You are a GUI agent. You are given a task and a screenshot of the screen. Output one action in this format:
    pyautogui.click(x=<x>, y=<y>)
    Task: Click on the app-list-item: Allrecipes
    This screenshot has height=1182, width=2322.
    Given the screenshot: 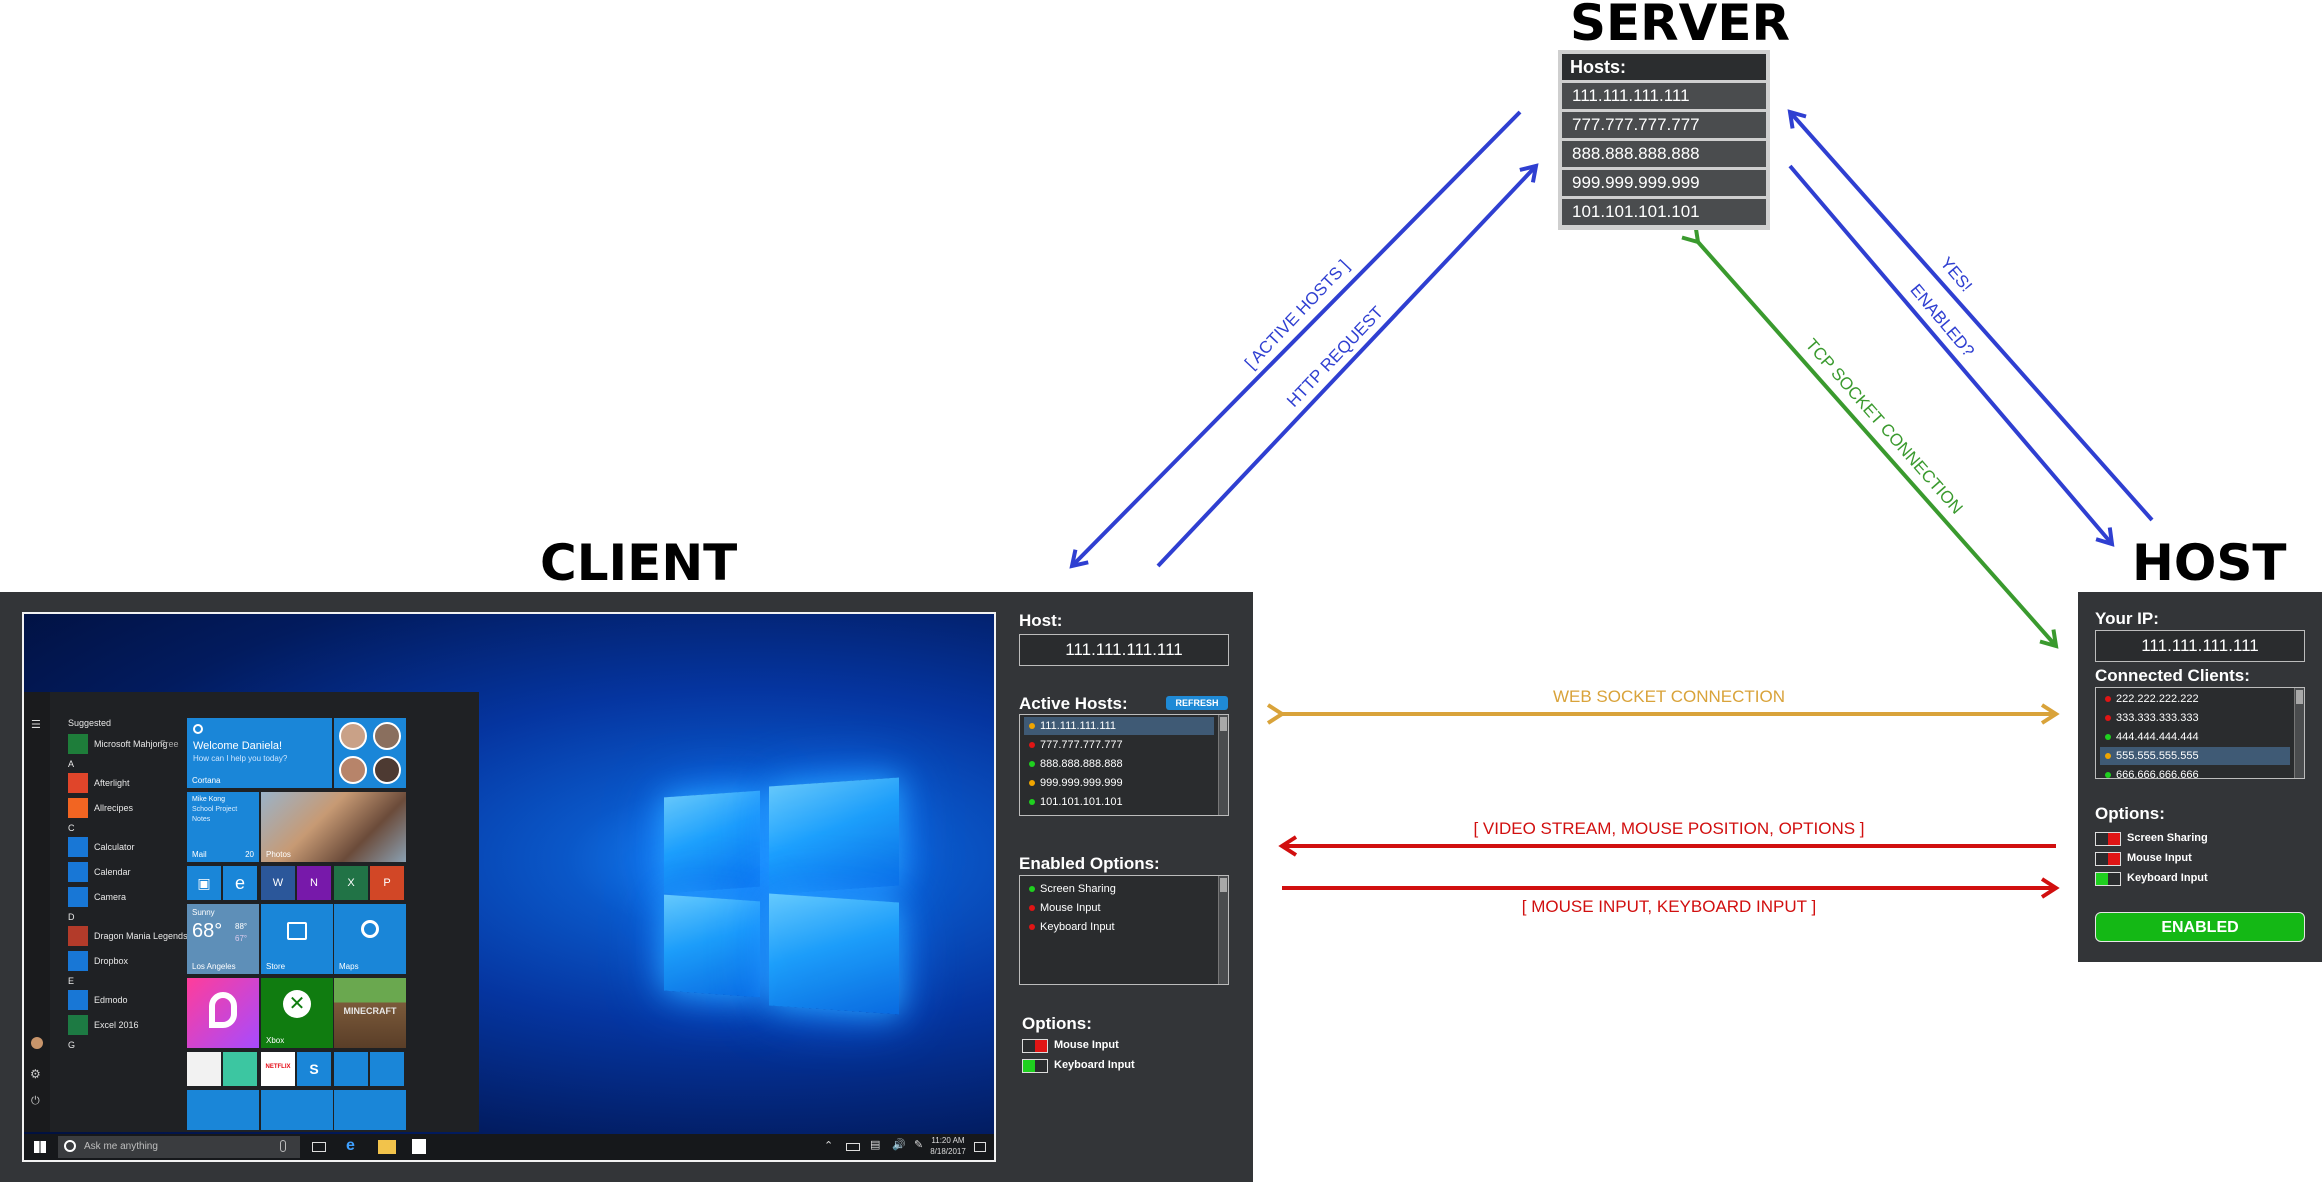 What is the action you would take?
    pyautogui.click(x=113, y=808)
    